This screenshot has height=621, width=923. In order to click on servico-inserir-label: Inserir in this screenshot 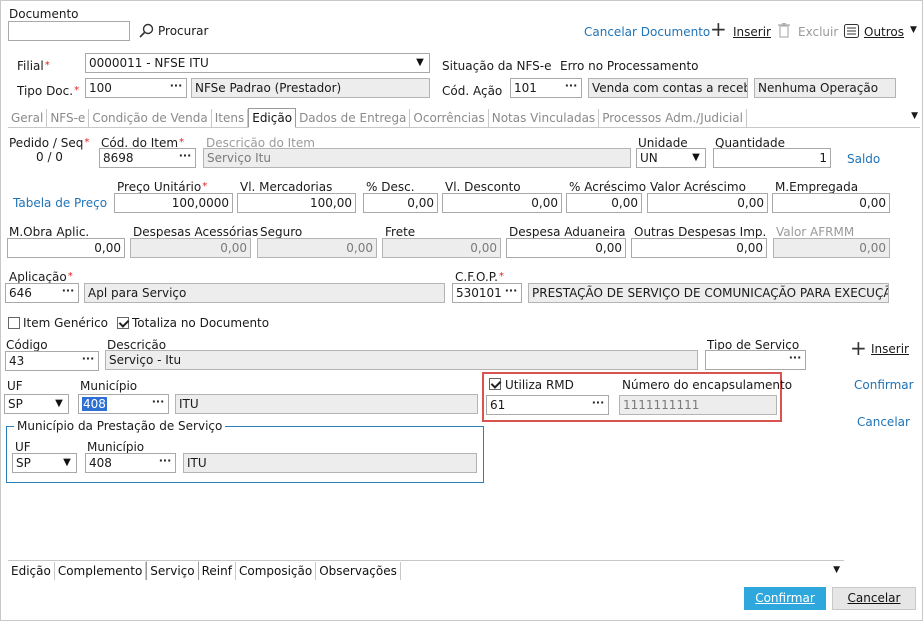, I will do `click(890, 349)`.